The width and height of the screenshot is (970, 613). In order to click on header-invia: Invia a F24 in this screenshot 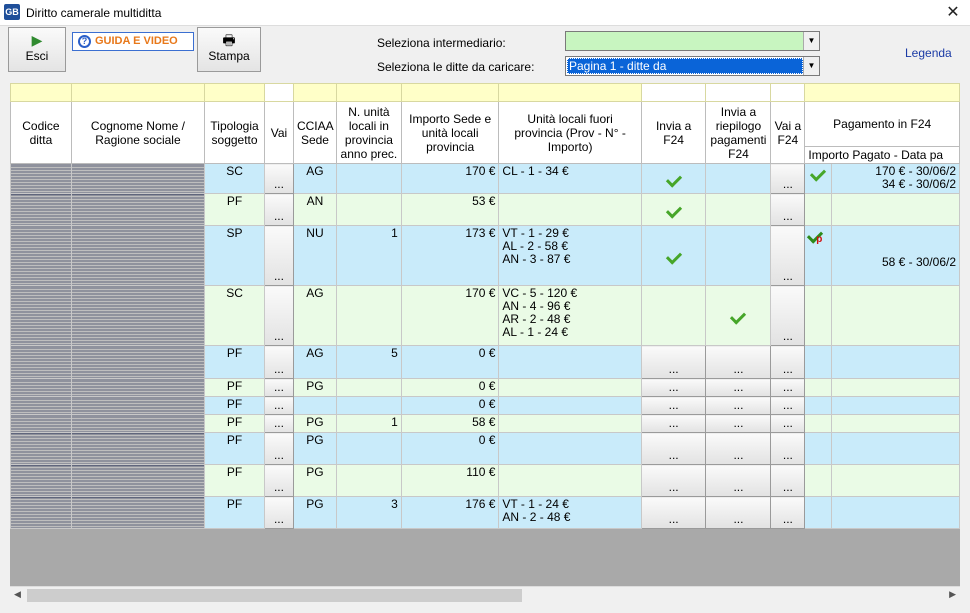, I will do `click(673, 132)`.